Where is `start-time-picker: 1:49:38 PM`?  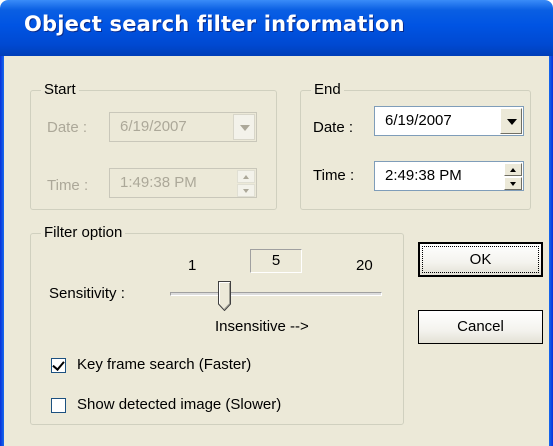
start-time-picker: 1:49:38 PM is located at coordinates (183, 183).